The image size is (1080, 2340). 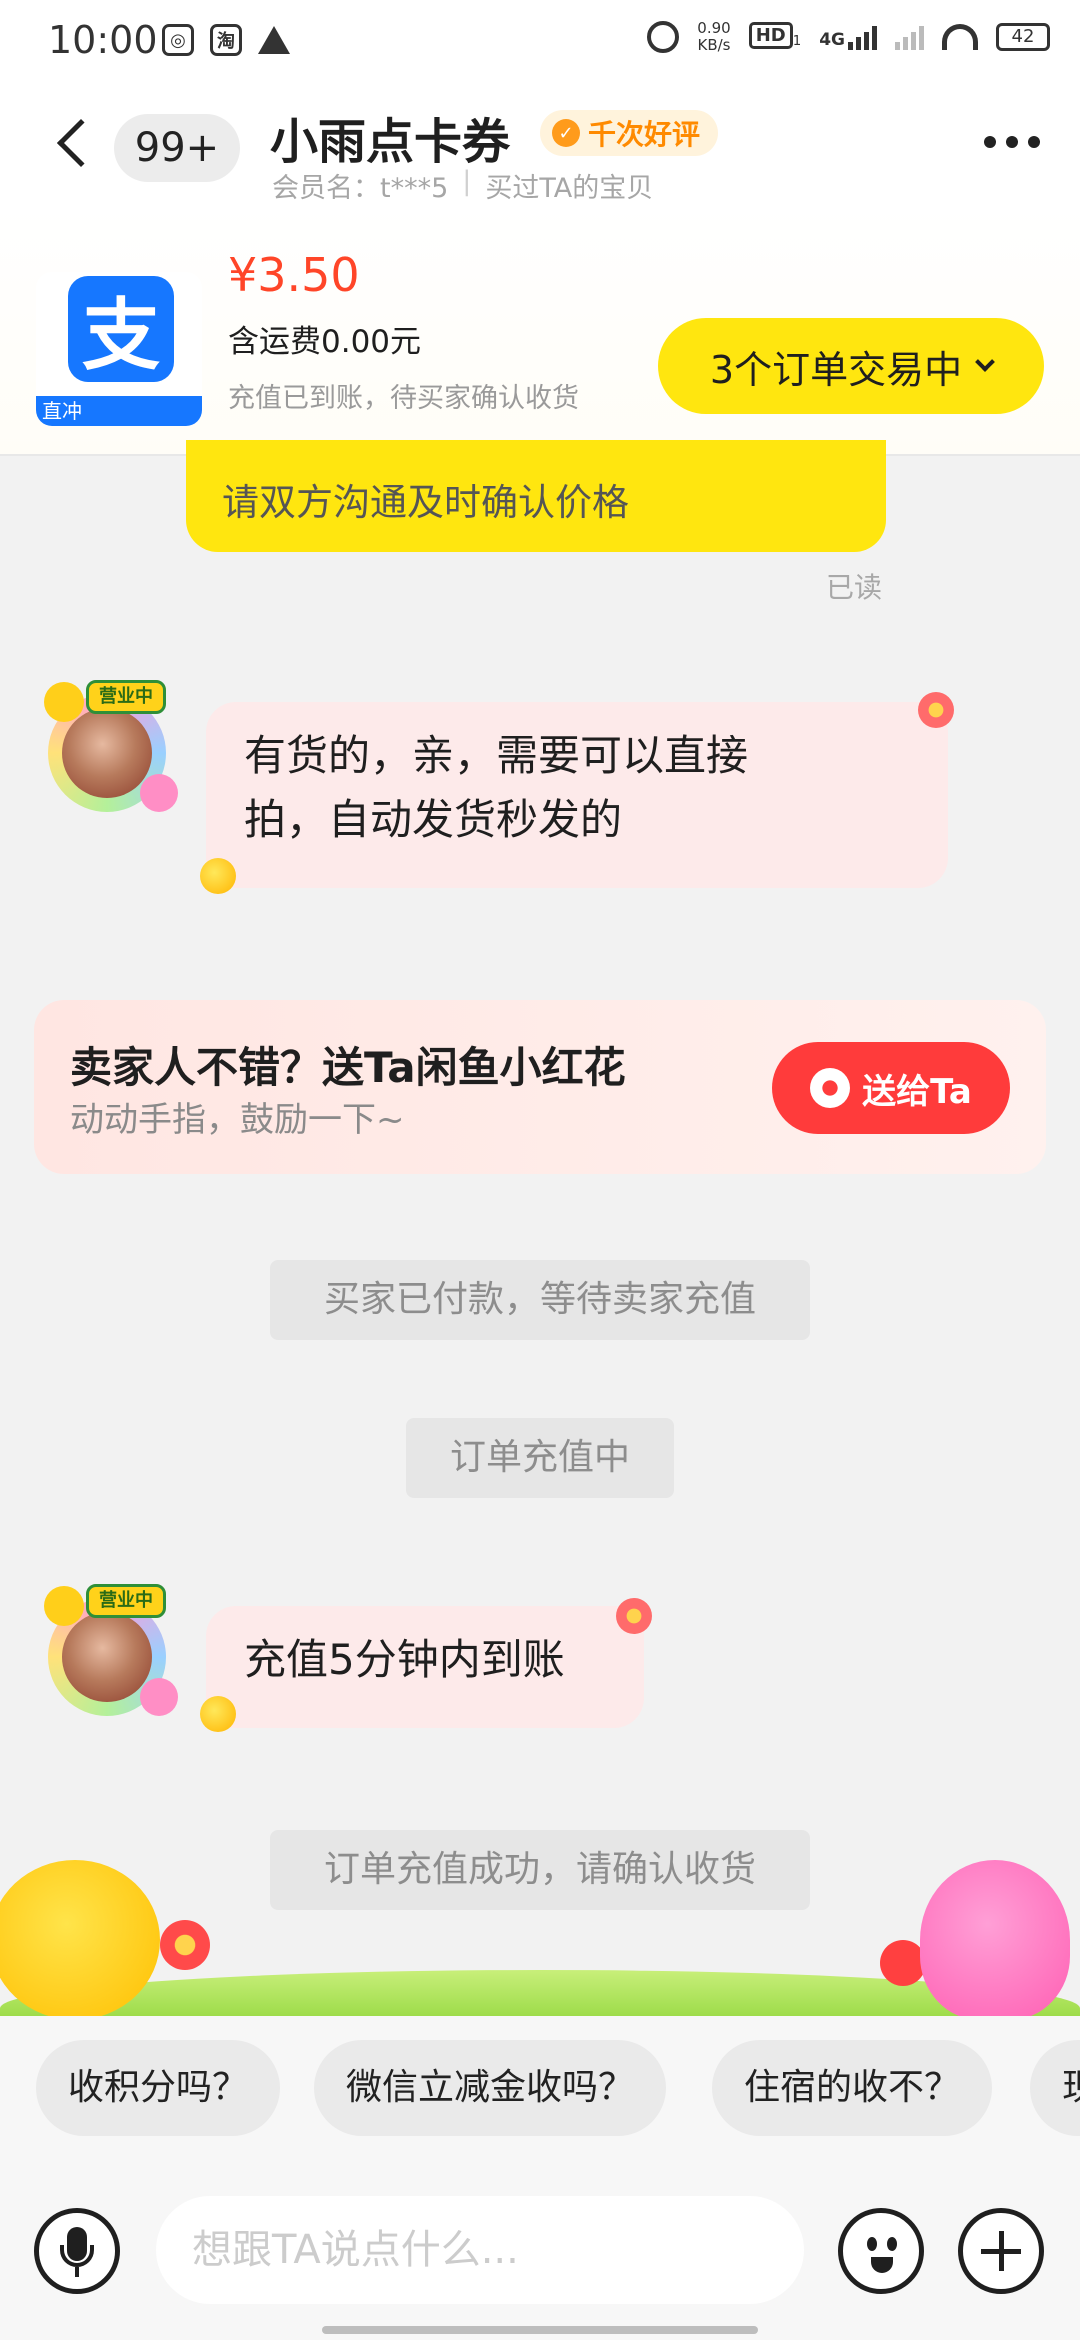 What do you see at coordinates (663, 37) in the screenshot?
I see `alarm-icon` at bounding box center [663, 37].